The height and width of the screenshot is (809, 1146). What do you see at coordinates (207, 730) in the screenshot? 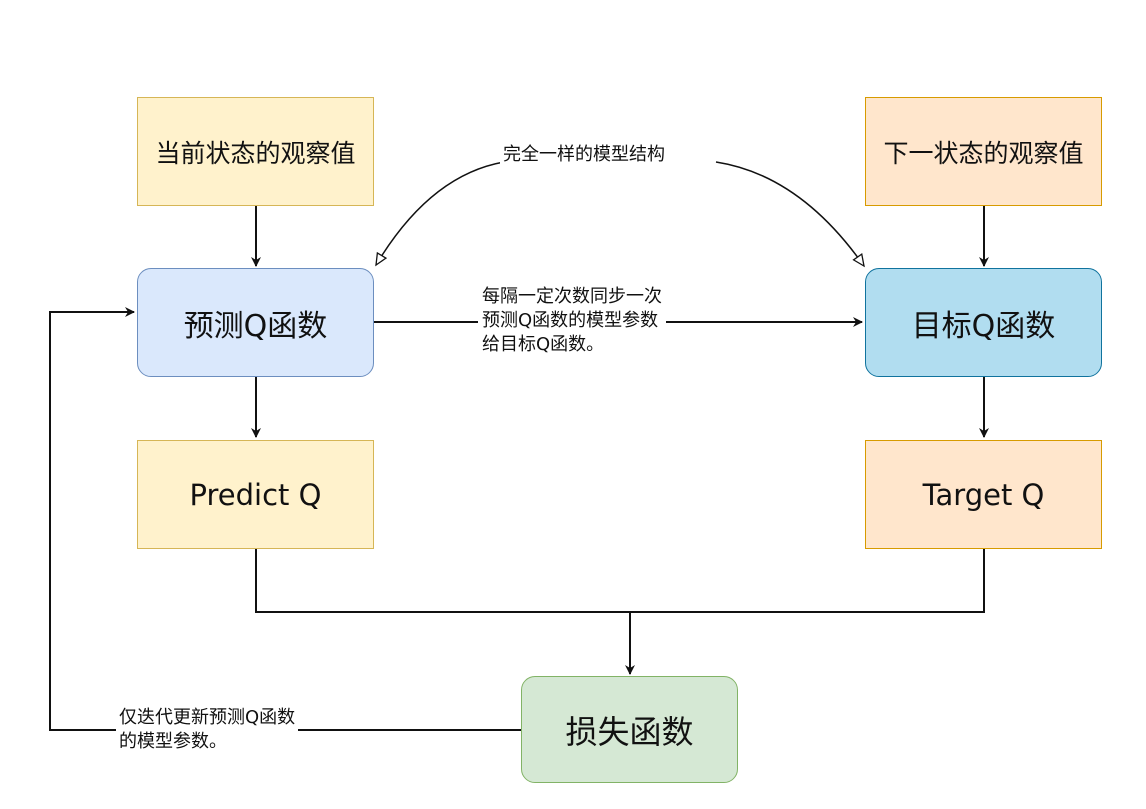
I see `update-params-label: 仅迭代更新预测Q函数 的模型参数。` at bounding box center [207, 730].